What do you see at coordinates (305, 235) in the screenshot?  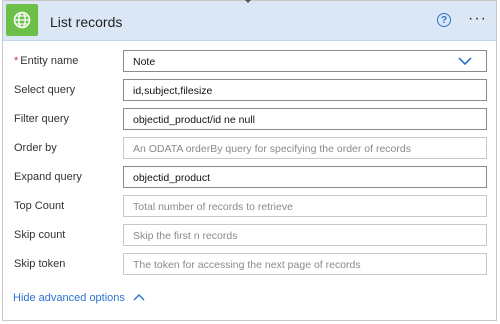 I see `skip-count-input: Skip the first n records` at bounding box center [305, 235].